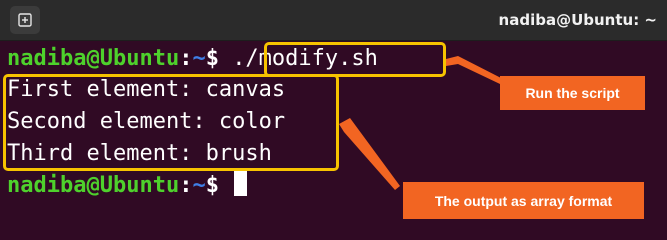 The width and height of the screenshot is (667, 240). I want to click on prompt-line-current: nadiba@Ubuntu:~$, so click(127, 186).